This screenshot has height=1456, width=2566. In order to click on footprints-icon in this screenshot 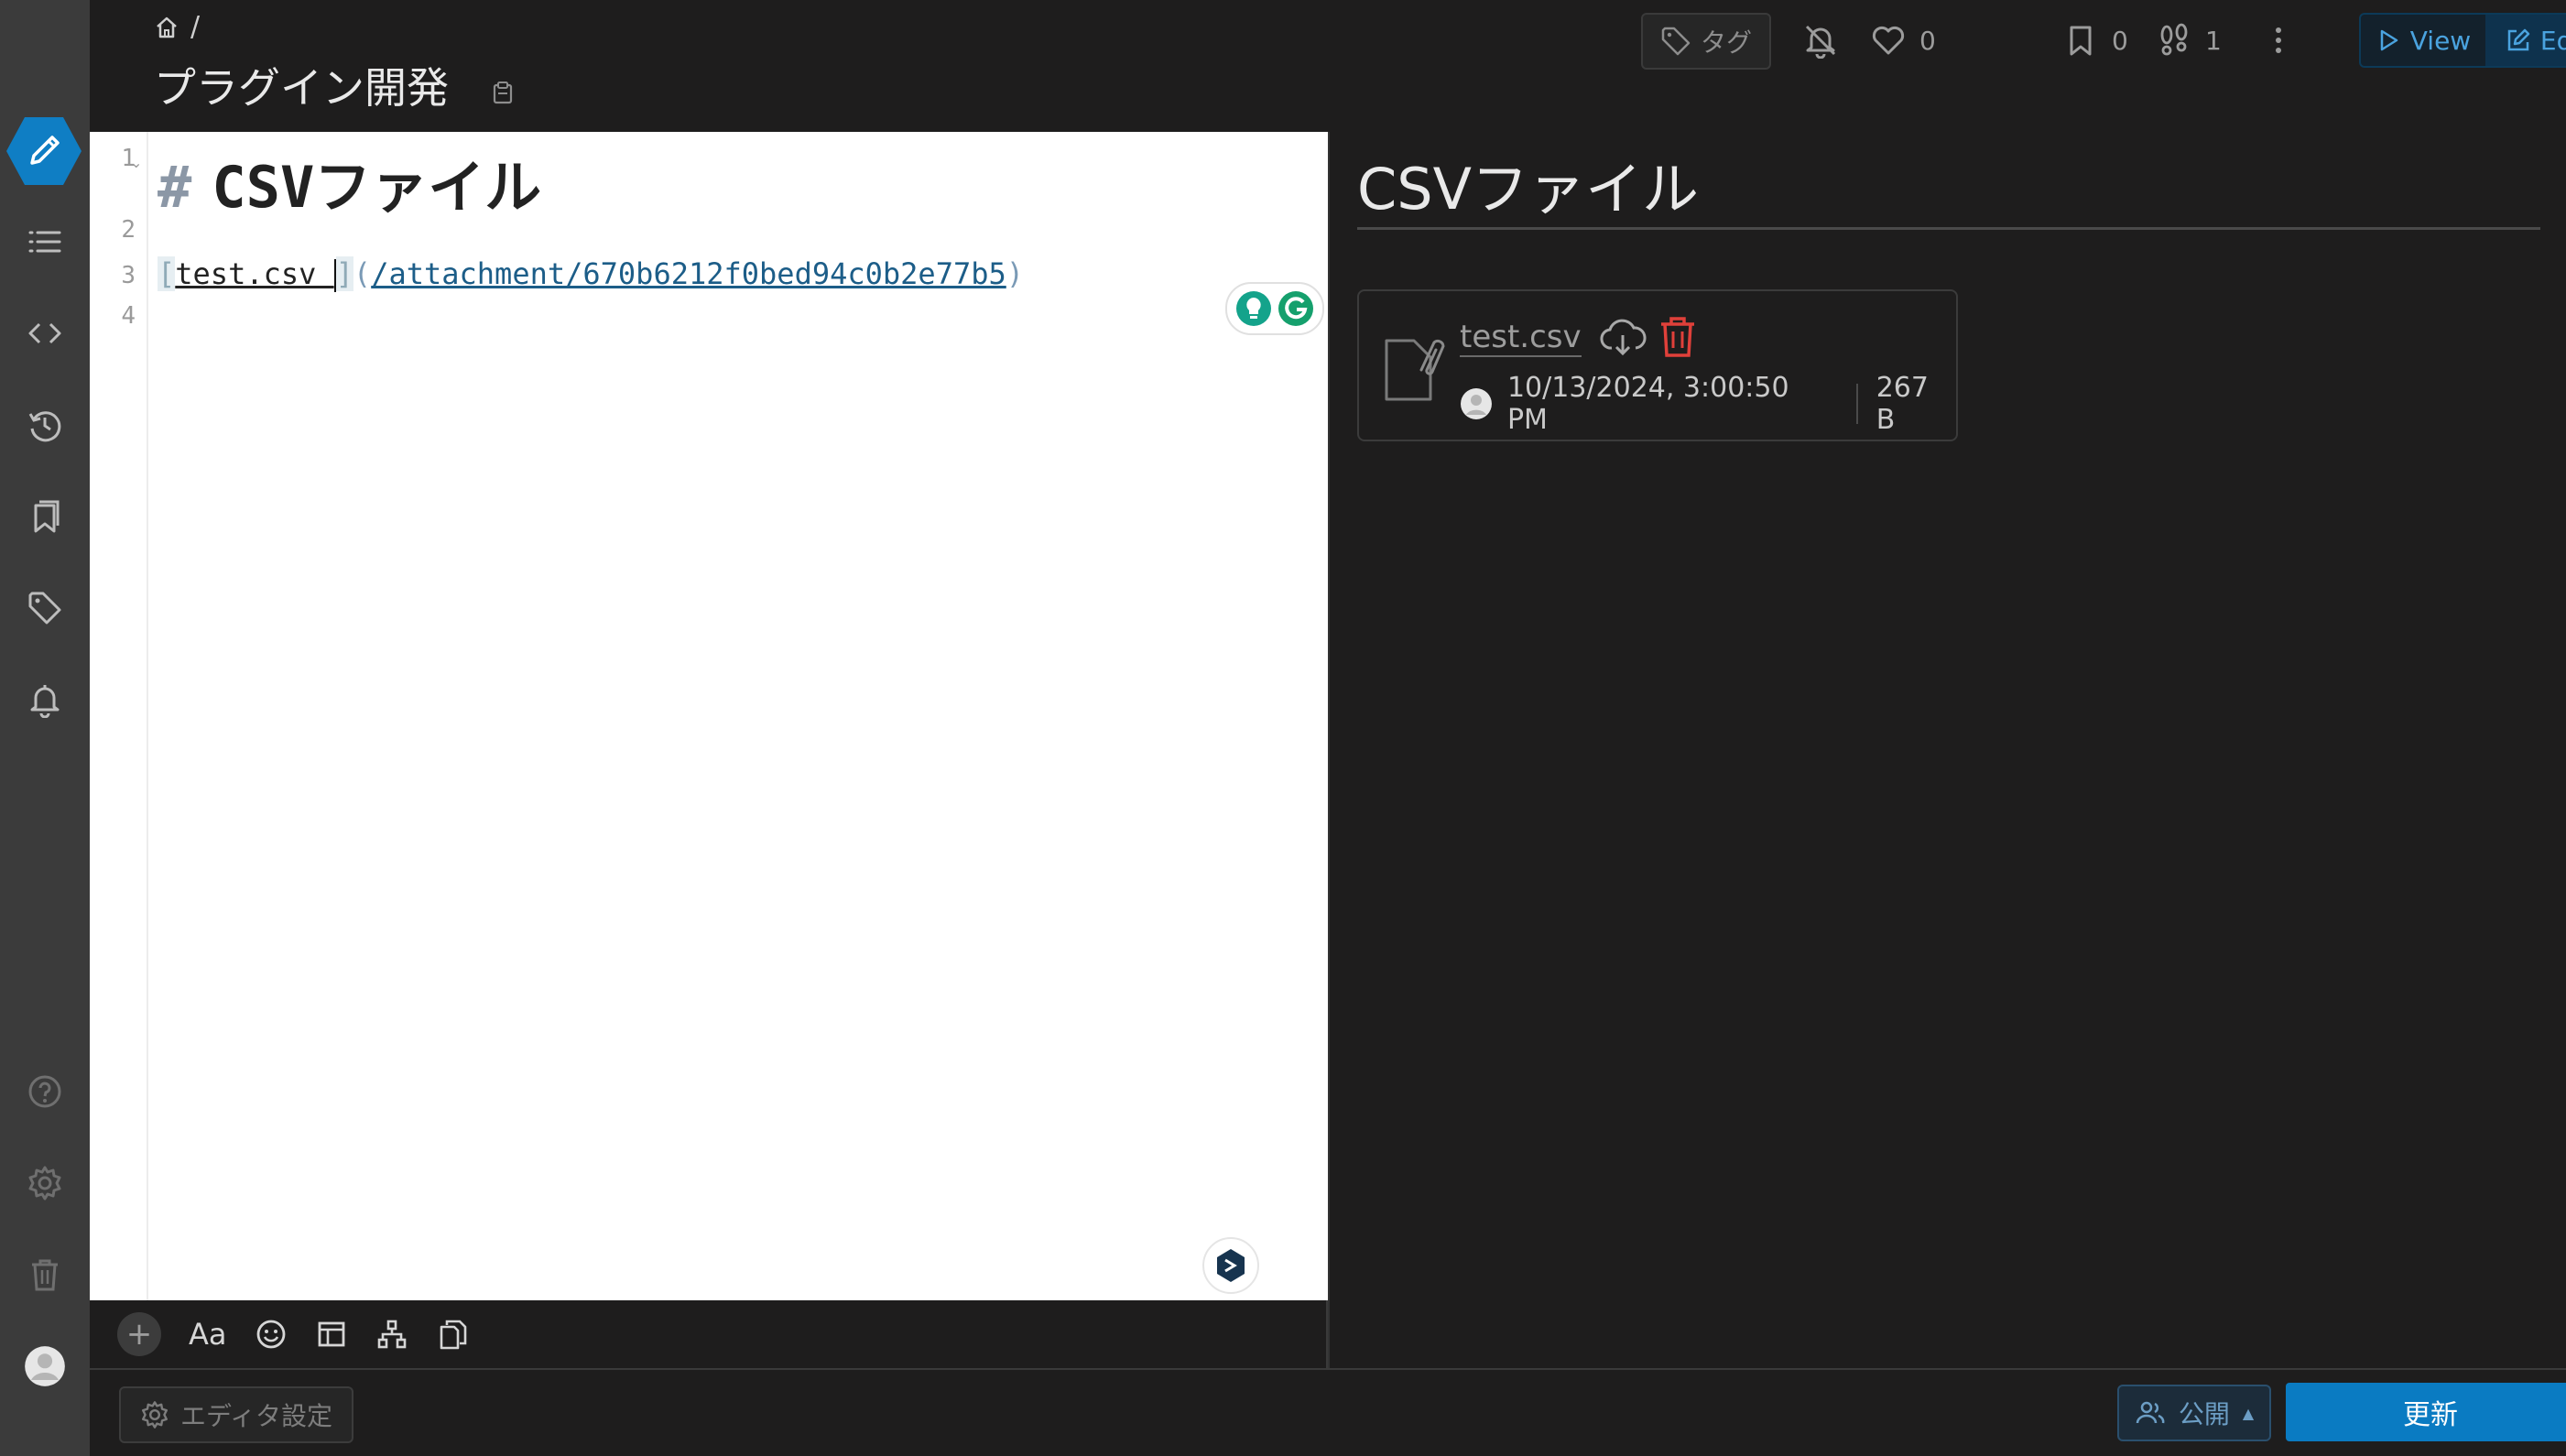, I will do `click(2174, 39)`.